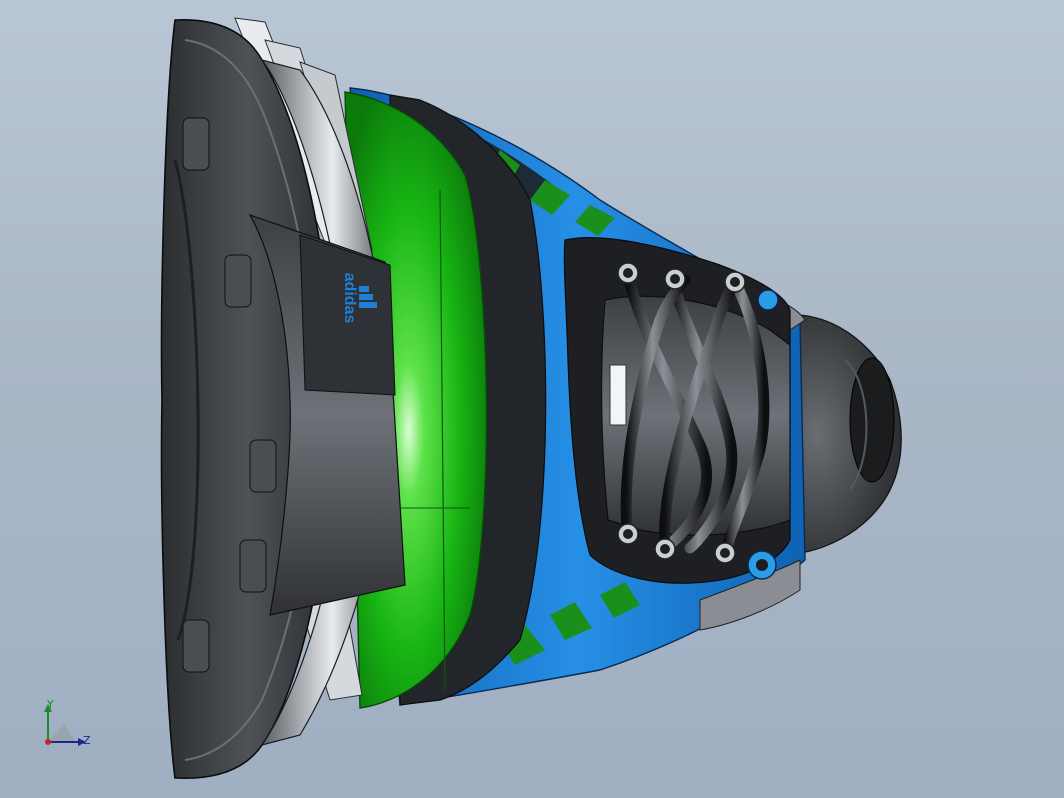  Describe the element at coordinates (677, 410) in the screenshot. I see `lace-area` at that location.